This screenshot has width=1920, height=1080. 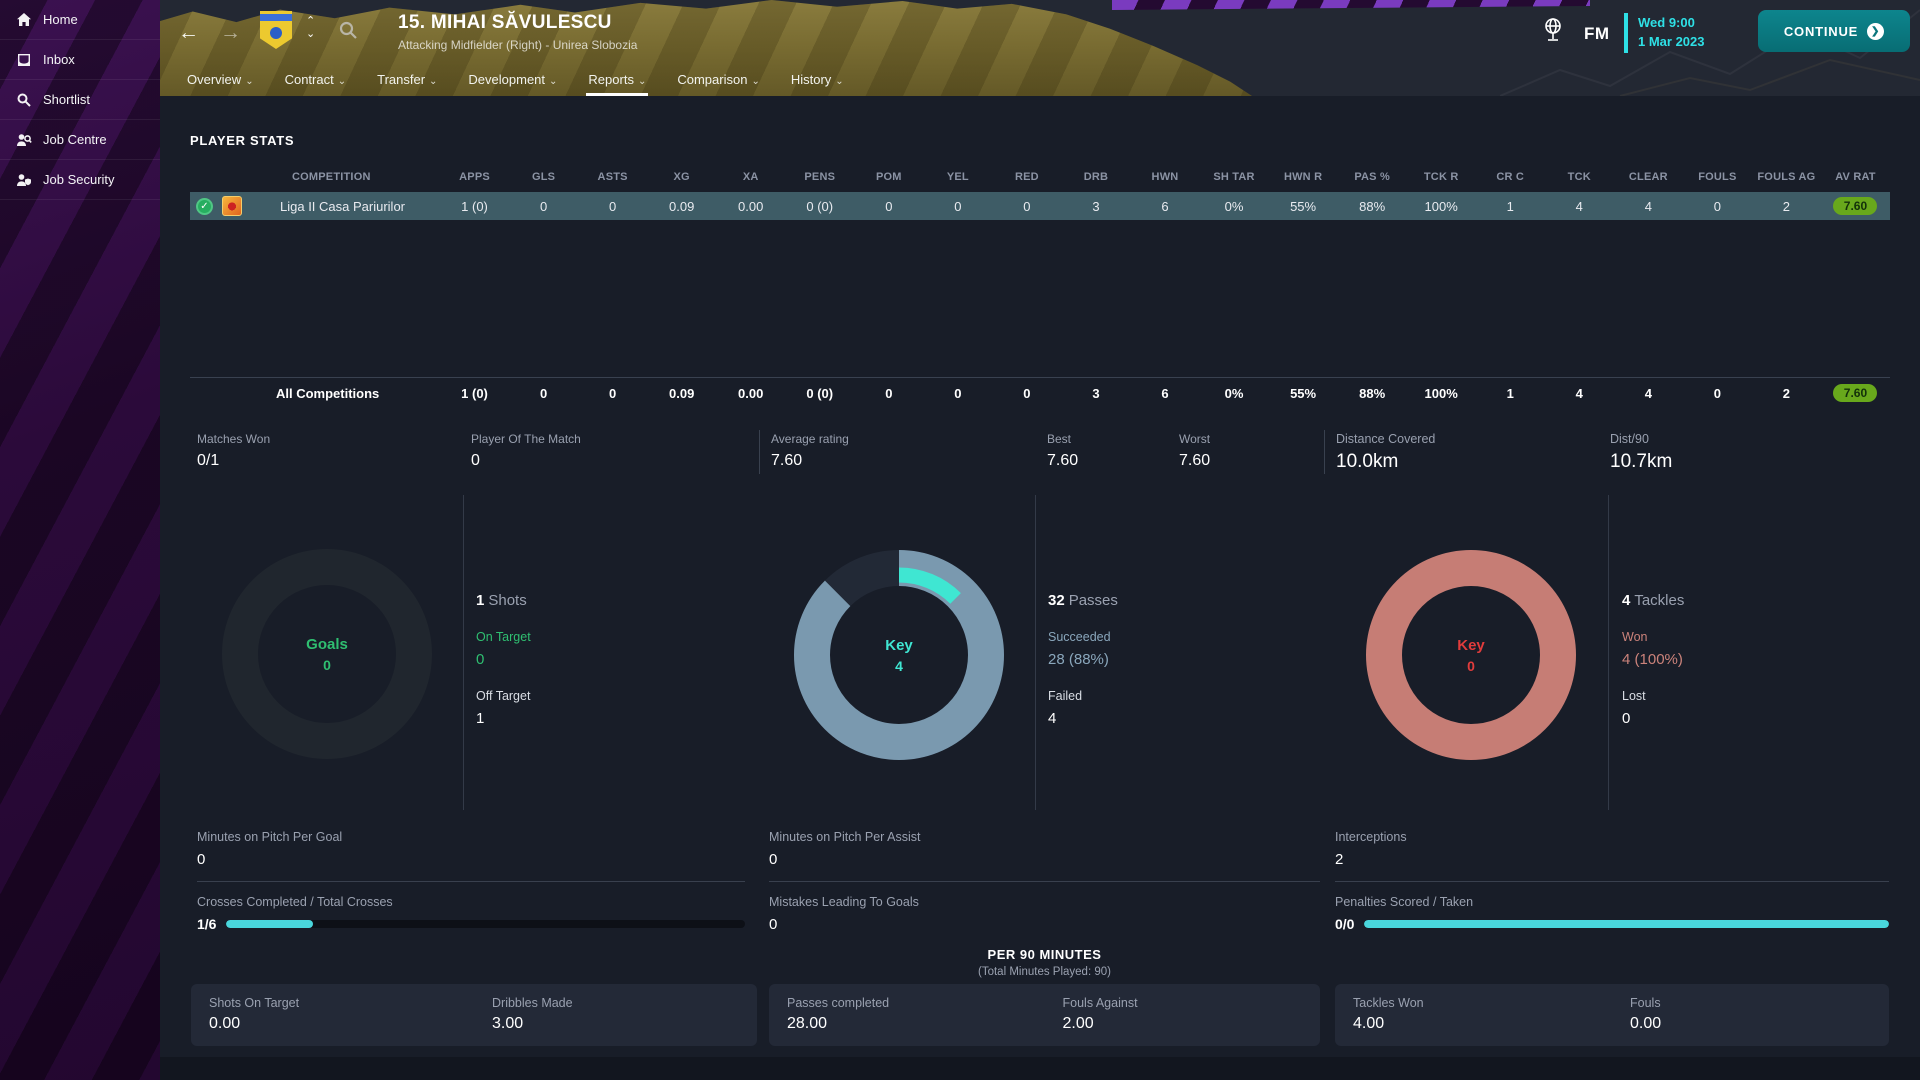 I want to click on continue-button: CONTINUE ❯, so click(x=1834, y=31).